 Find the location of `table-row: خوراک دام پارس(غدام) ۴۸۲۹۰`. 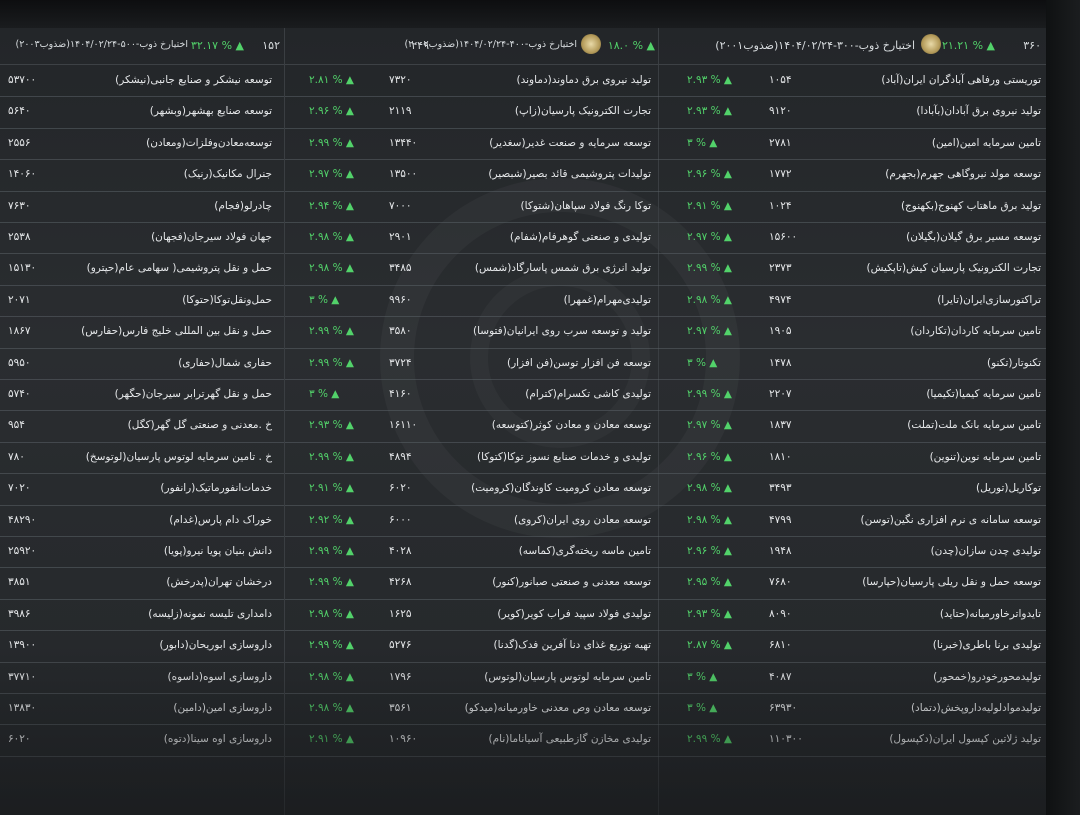

table-row: خوراک دام پارس(غدام) ۴۸۲۹۰ is located at coordinates (142, 521).